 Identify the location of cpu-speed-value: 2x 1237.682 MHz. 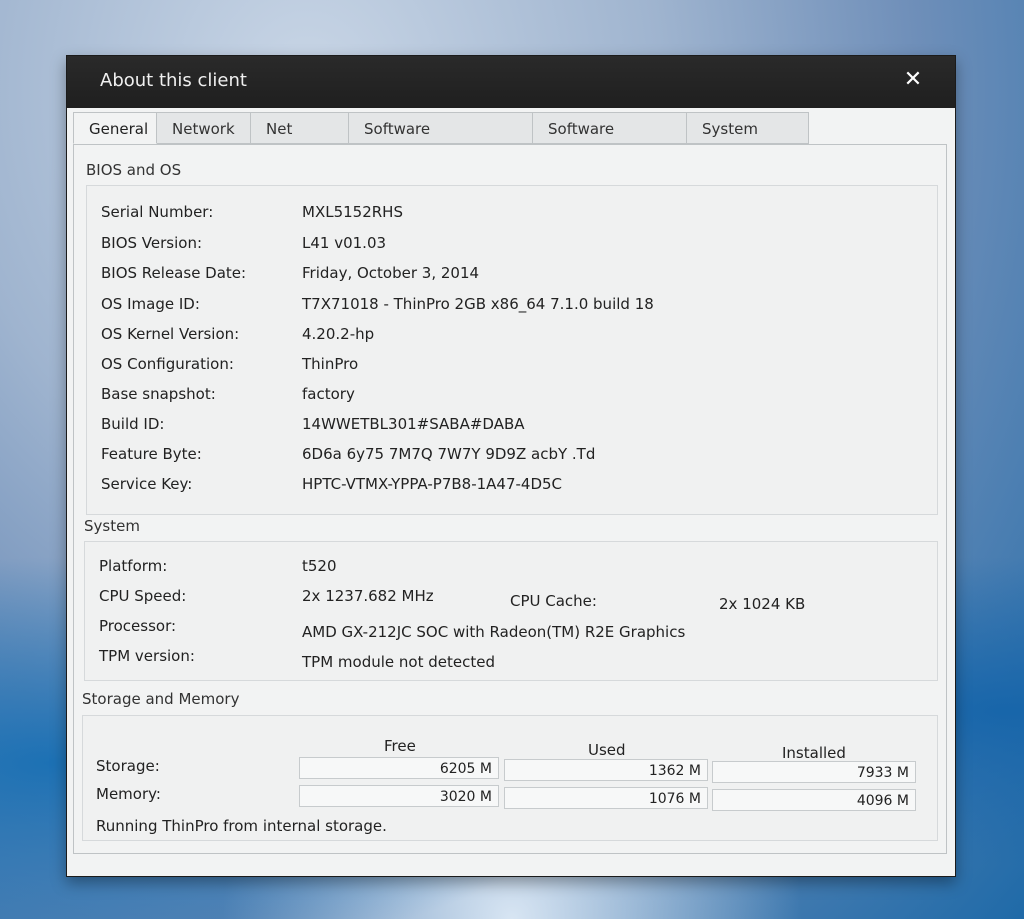
(368, 596).